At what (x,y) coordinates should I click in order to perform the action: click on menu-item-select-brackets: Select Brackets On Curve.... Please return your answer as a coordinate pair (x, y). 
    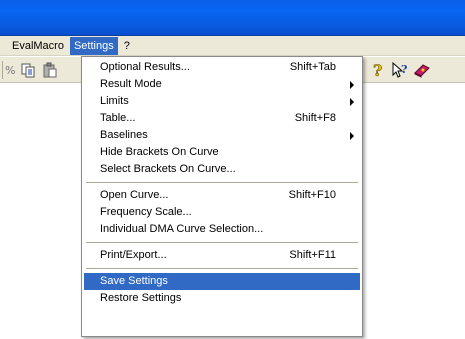
    Looking at the image, I should click on (222, 169).